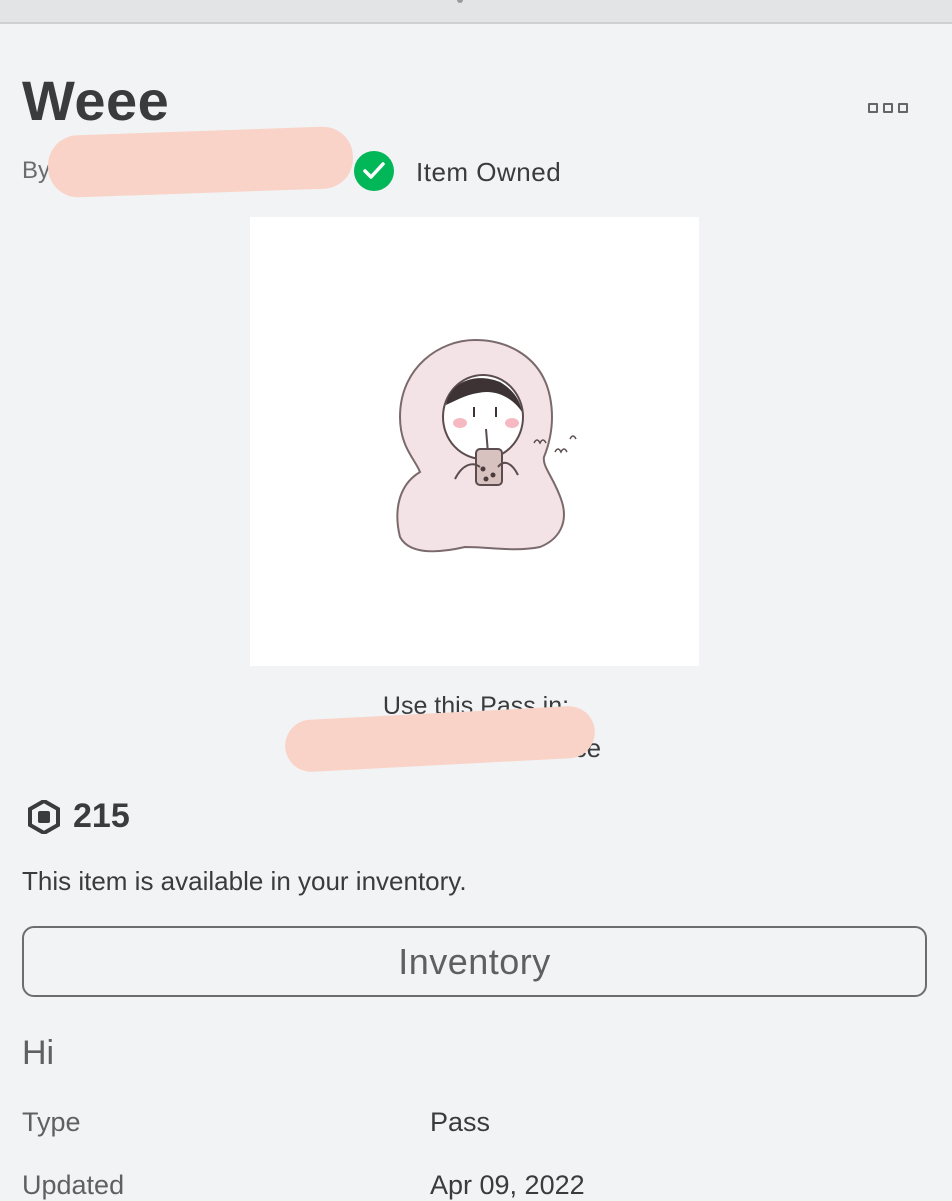  Describe the element at coordinates (374, 171) in the screenshot. I see `check-circle-icon` at that location.